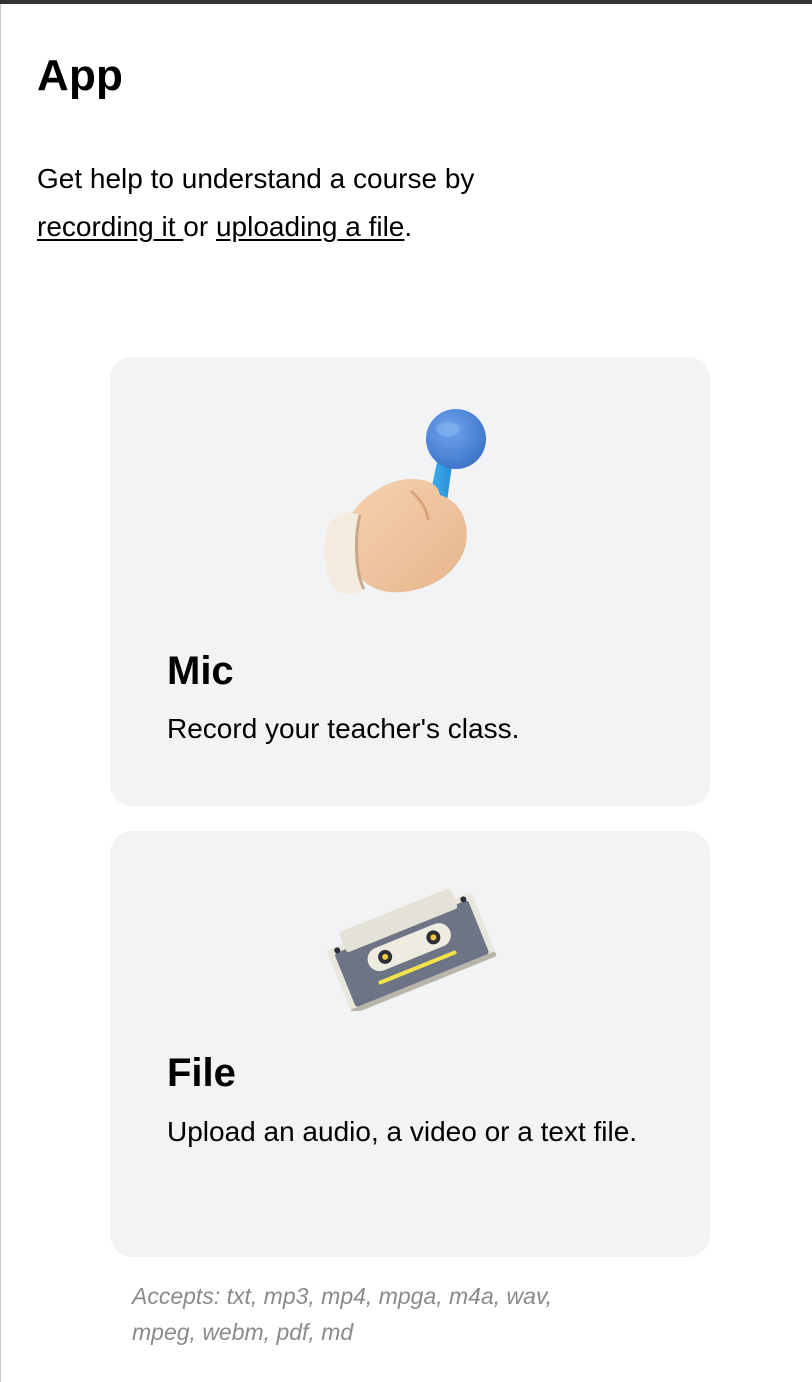 The width and height of the screenshot is (812, 1382). I want to click on mic-card-title: Mic, so click(200, 671).